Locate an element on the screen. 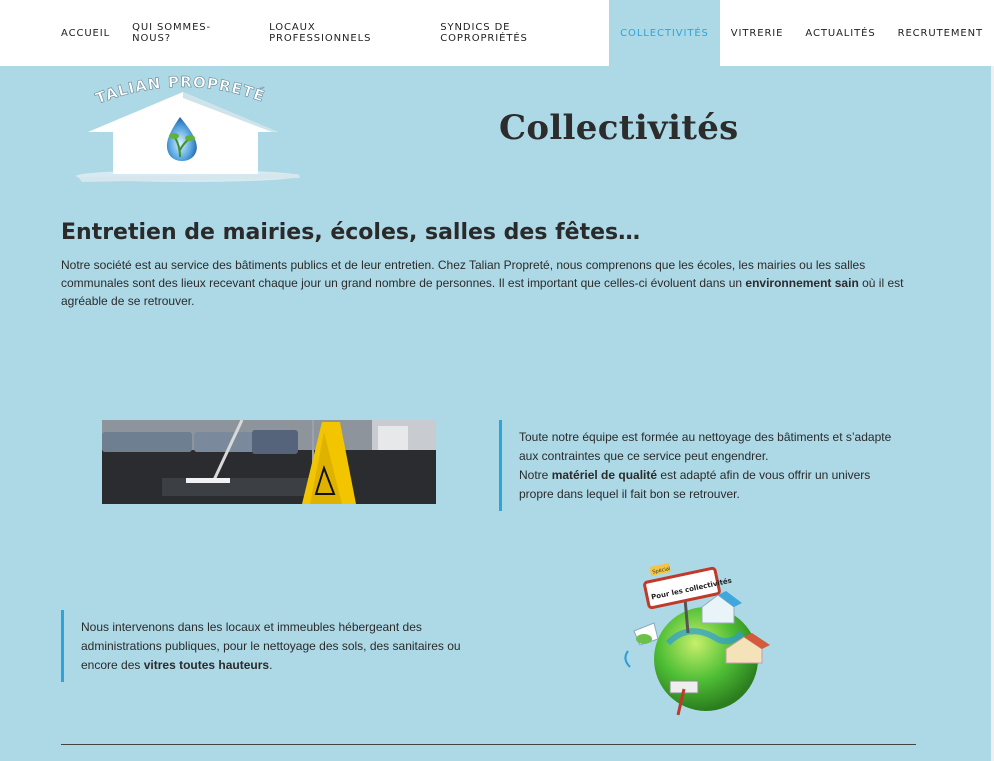 The height and width of the screenshot is (761, 994). quote2-bold-text: vitres toutes hauteurs is located at coordinates (206, 665).